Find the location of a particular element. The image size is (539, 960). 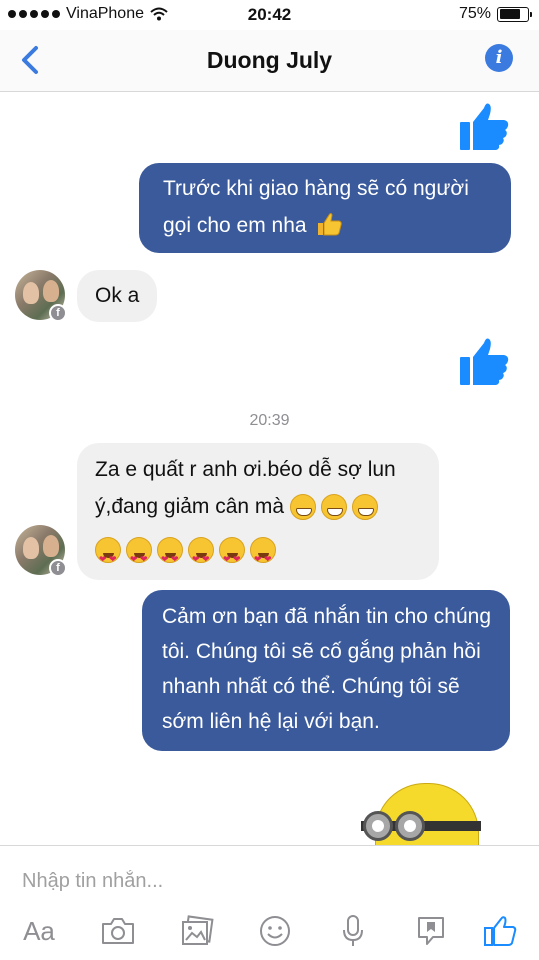

info-button: i is located at coordinates (499, 58).